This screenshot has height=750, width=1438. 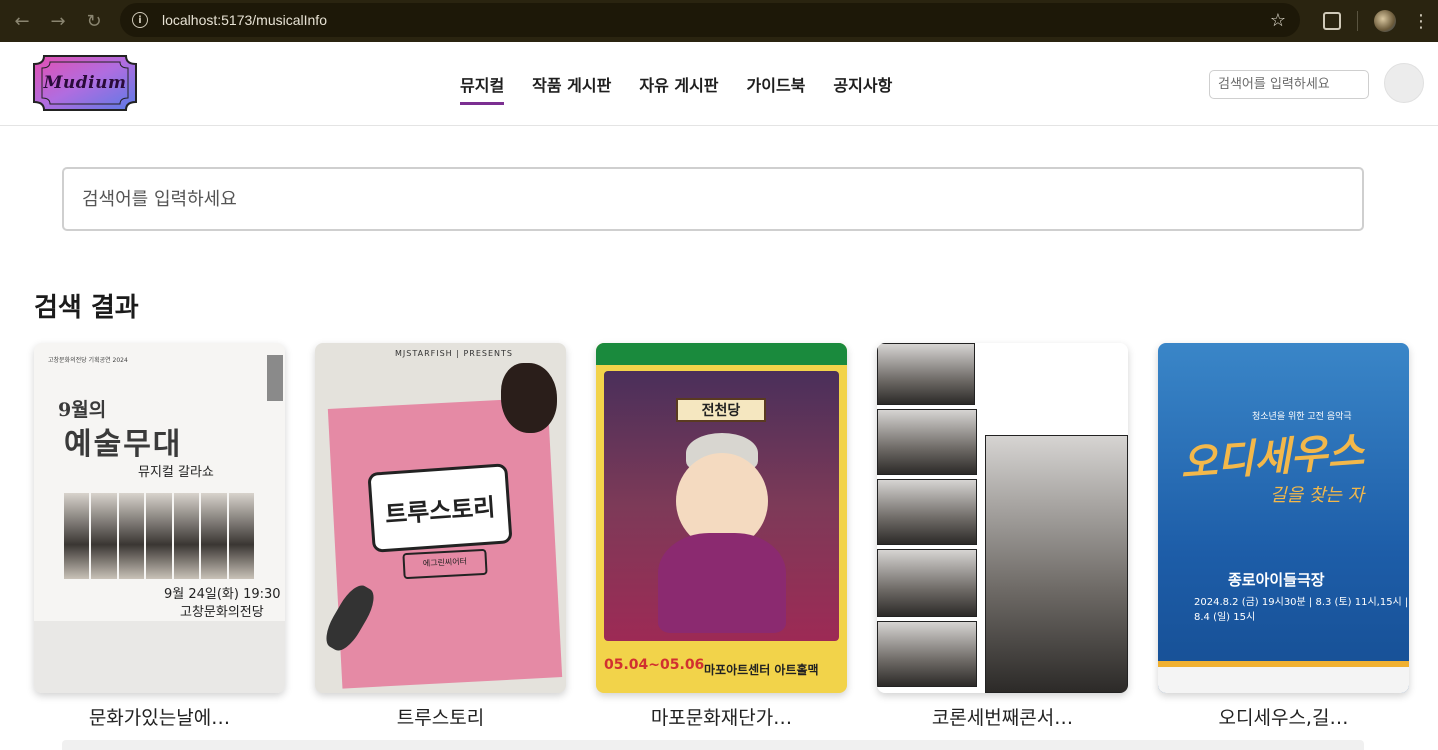 What do you see at coordinates (1385, 21) in the screenshot?
I see `browser-profile-avatar` at bounding box center [1385, 21].